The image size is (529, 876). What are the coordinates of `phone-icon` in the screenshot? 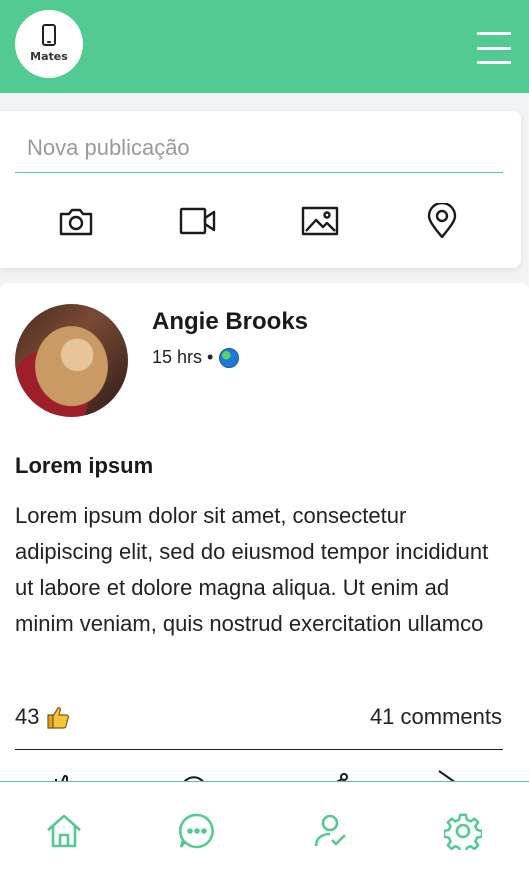 It's located at (49, 34).